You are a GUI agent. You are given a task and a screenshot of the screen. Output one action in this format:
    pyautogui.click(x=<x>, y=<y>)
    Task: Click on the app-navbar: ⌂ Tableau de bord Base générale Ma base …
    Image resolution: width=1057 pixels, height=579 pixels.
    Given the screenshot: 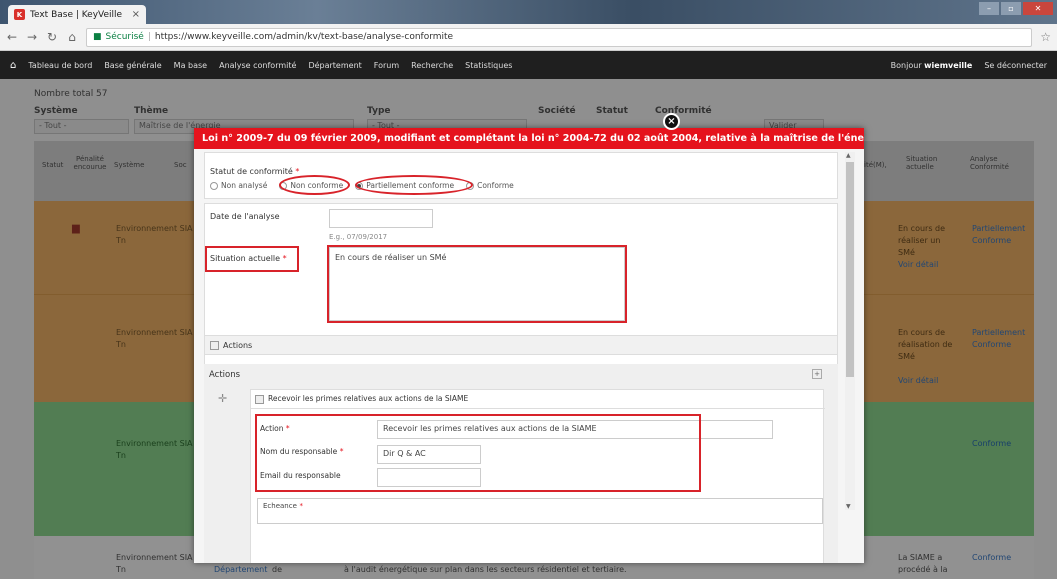 What is the action you would take?
    pyautogui.click(x=528, y=65)
    